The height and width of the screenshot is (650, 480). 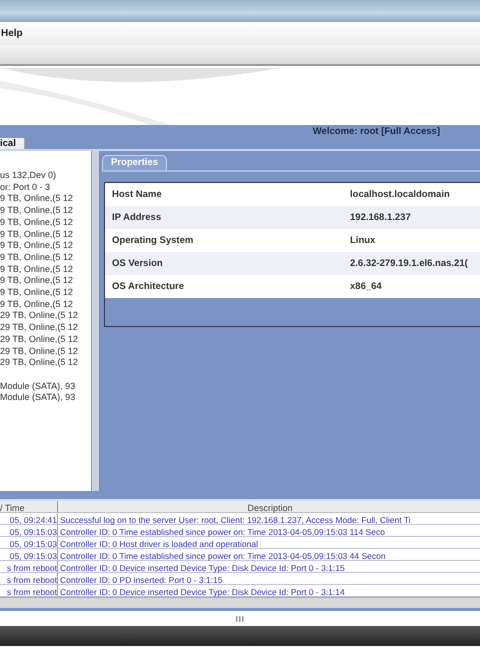 I want to click on log-description: Controller ID: 0 PD inserted: Port 0 - 3:1:15, so click(x=141, y=580).